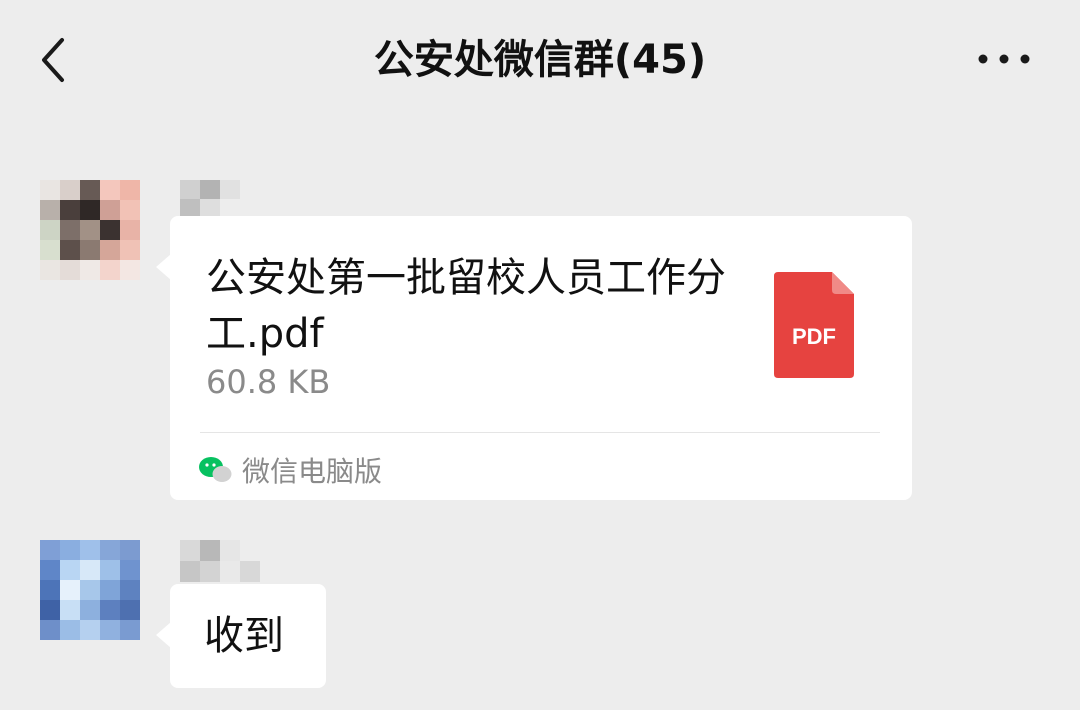 The image size is (1080, 710). I want to click on svg-text: PDF, so click(814, 336).